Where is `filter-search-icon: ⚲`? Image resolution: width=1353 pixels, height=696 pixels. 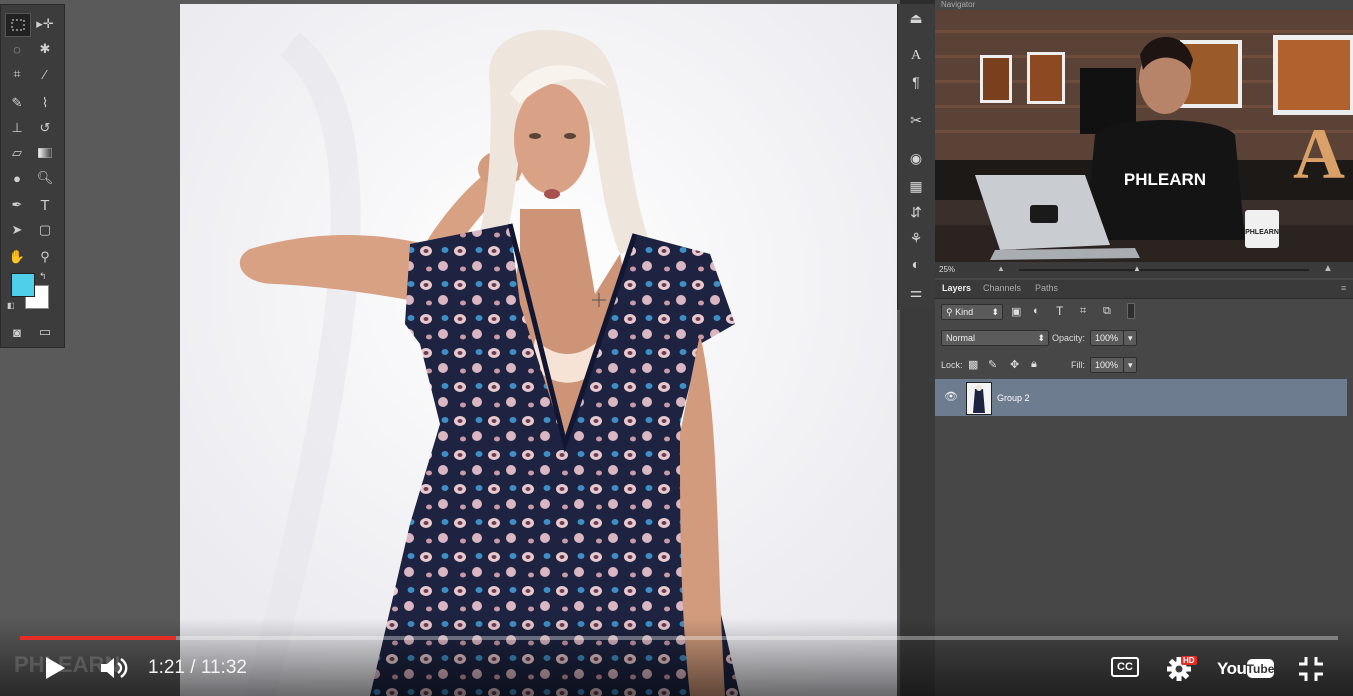 filter-search-icon: ⚲ is located at coordinates (949, 312).